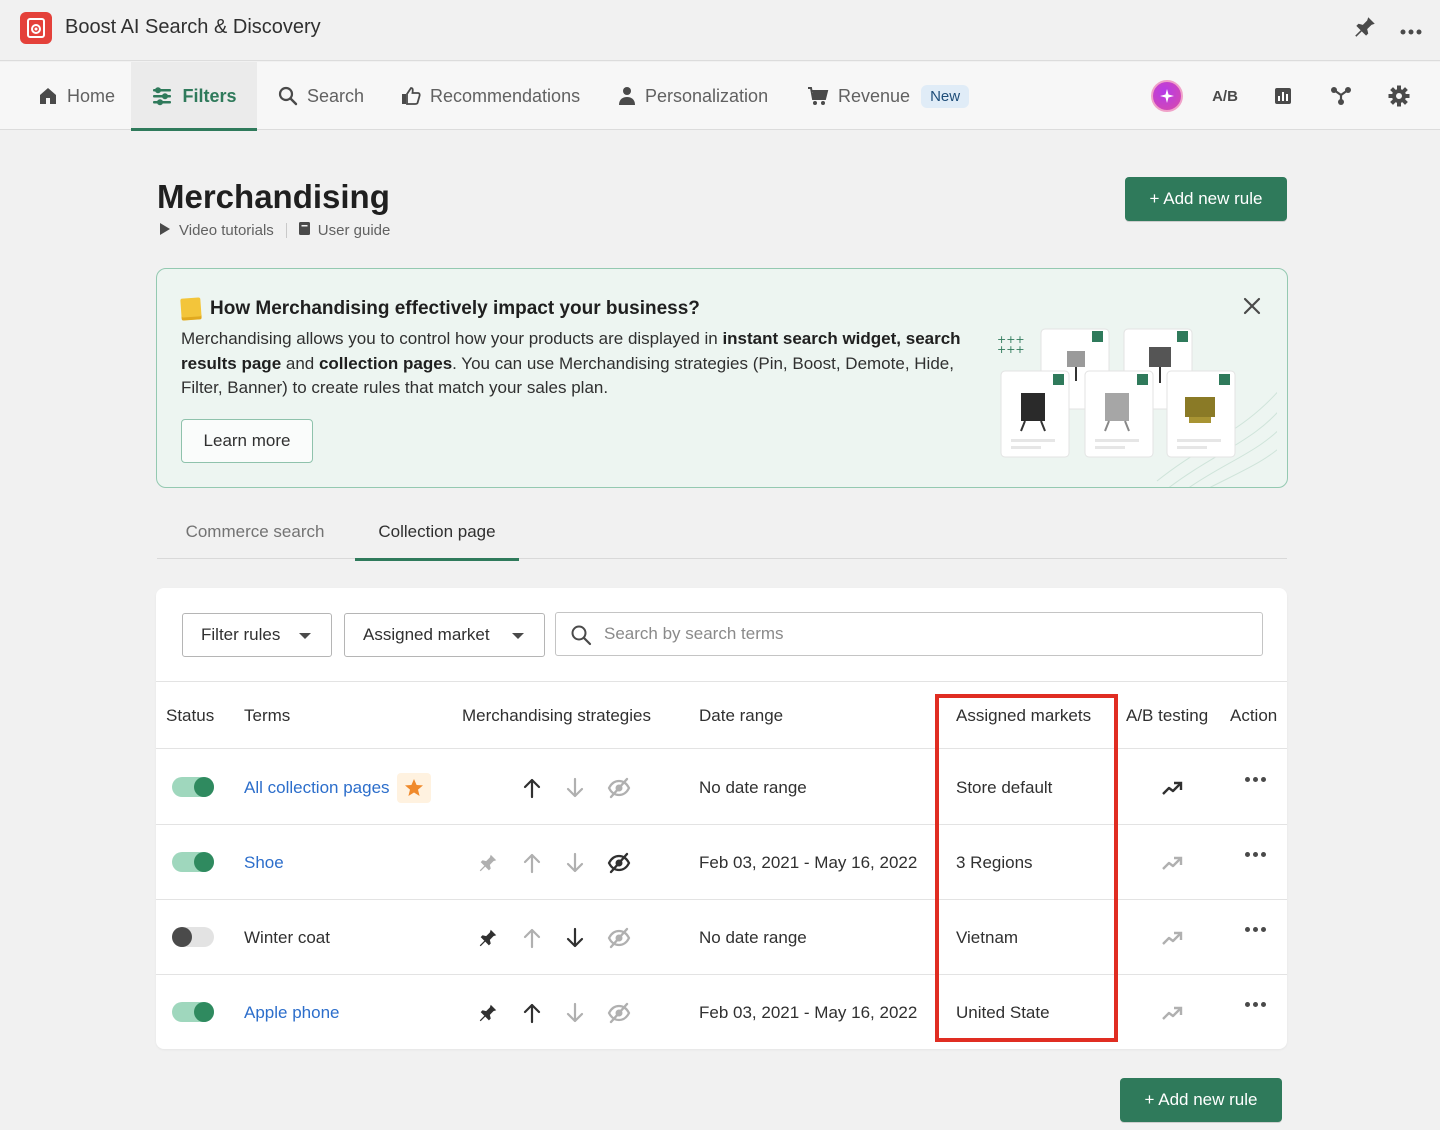 The height and width of the screenshot is (1130, 1440). I want to click on app-titlebar: Boost AI Search & Discovery, so click(720, 30).